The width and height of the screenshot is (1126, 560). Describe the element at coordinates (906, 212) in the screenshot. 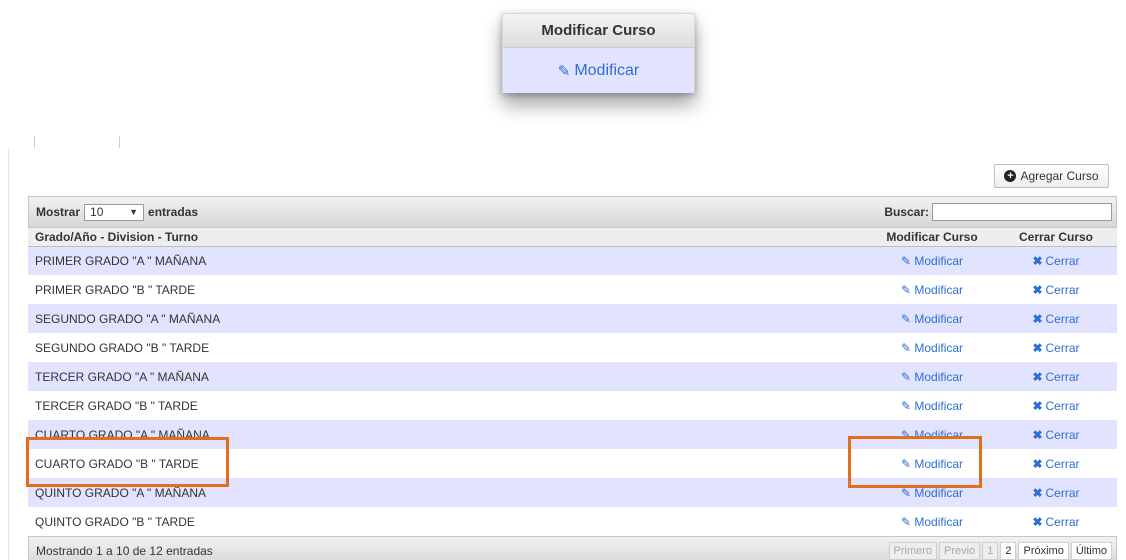

I see `search-label: Buscar:` at that location.